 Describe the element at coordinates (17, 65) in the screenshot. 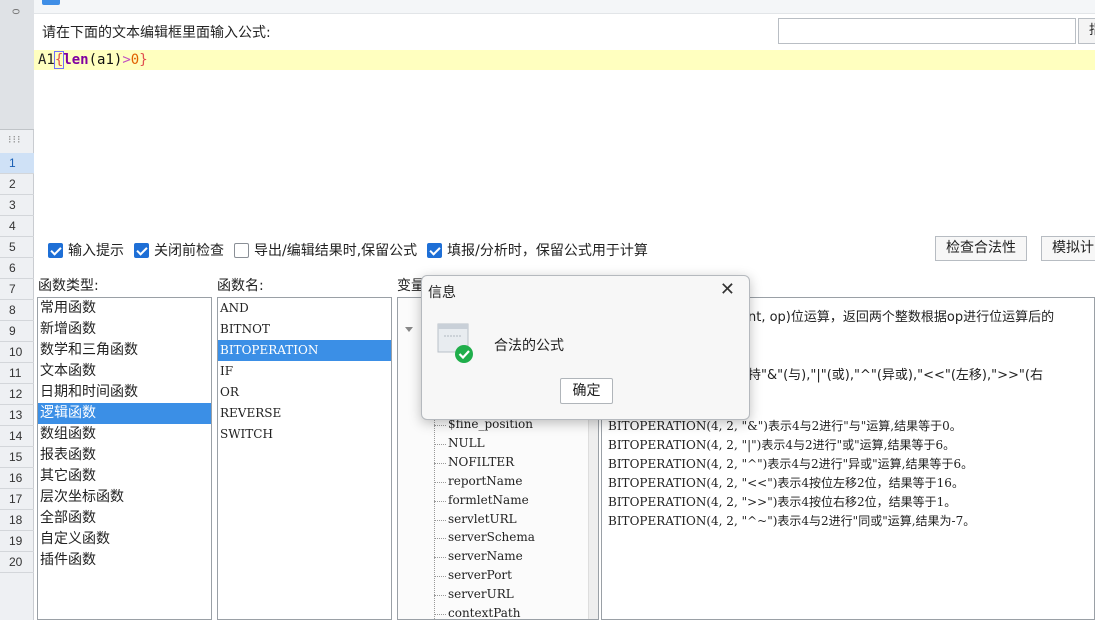

I see `row-header-top: 0` at that location.